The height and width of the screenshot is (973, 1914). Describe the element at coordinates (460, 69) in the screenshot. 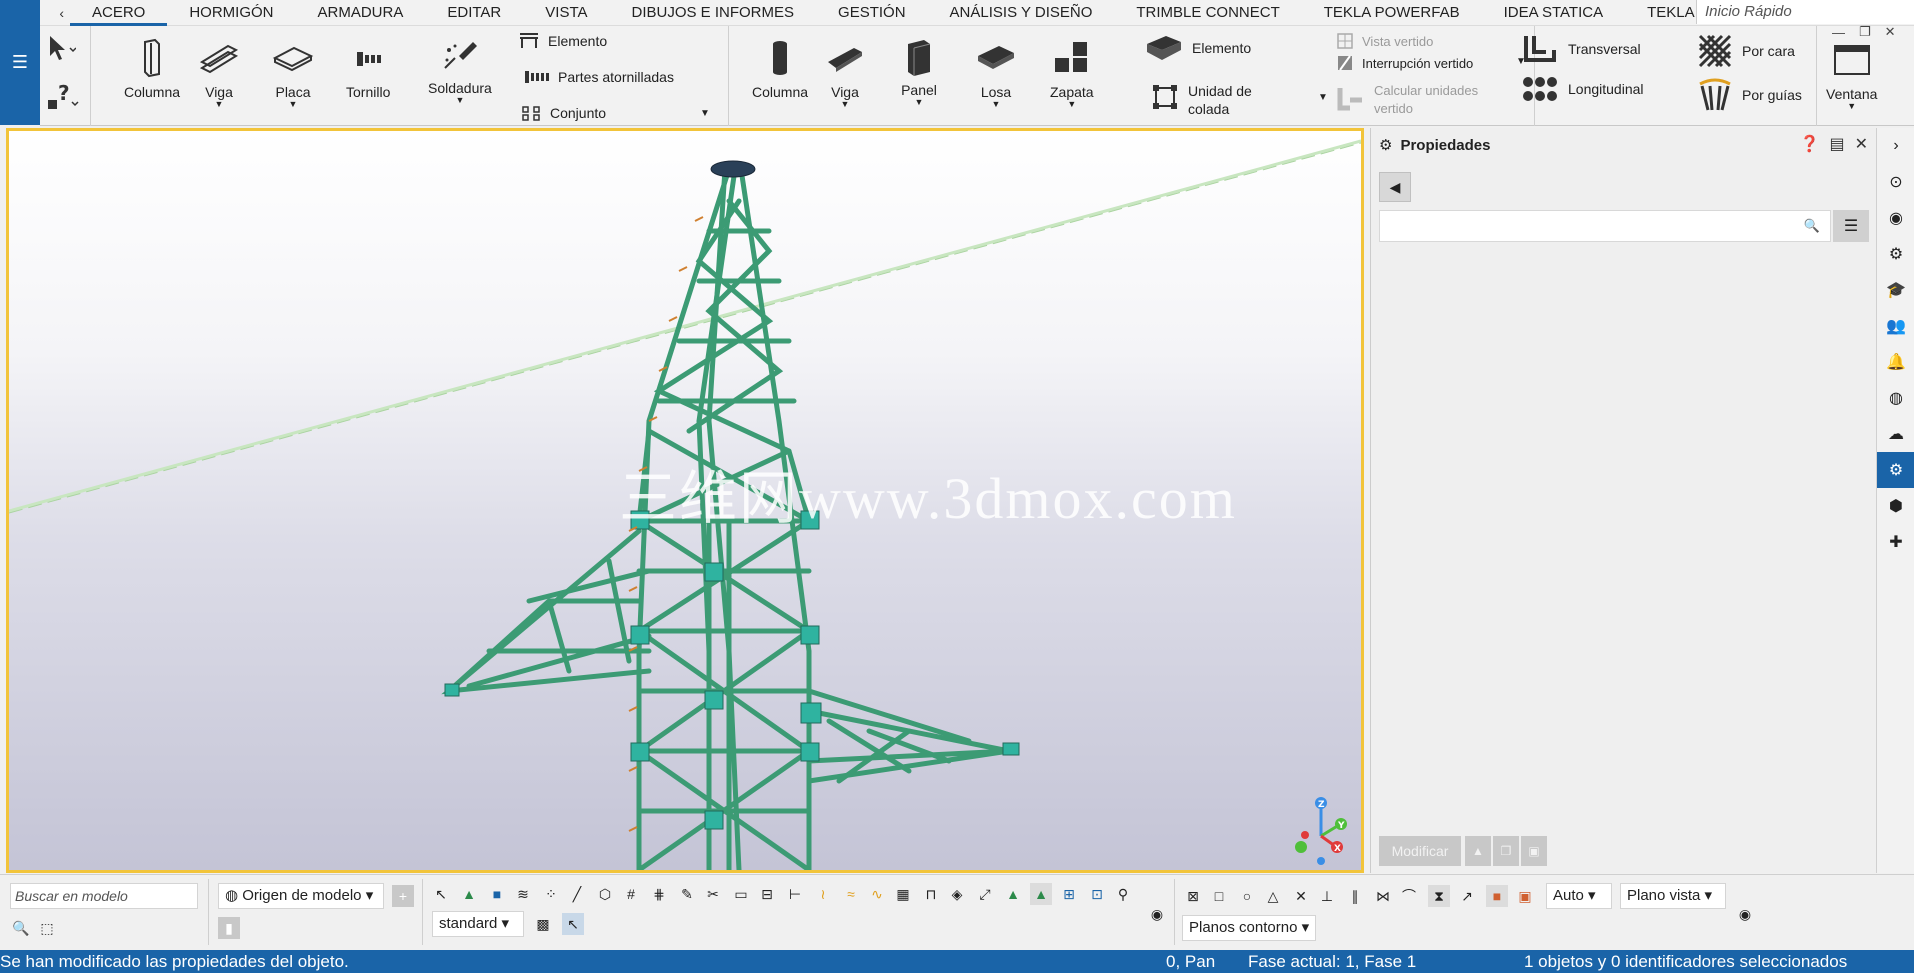

I see `weld-button: Soldadura ▼` at that location.